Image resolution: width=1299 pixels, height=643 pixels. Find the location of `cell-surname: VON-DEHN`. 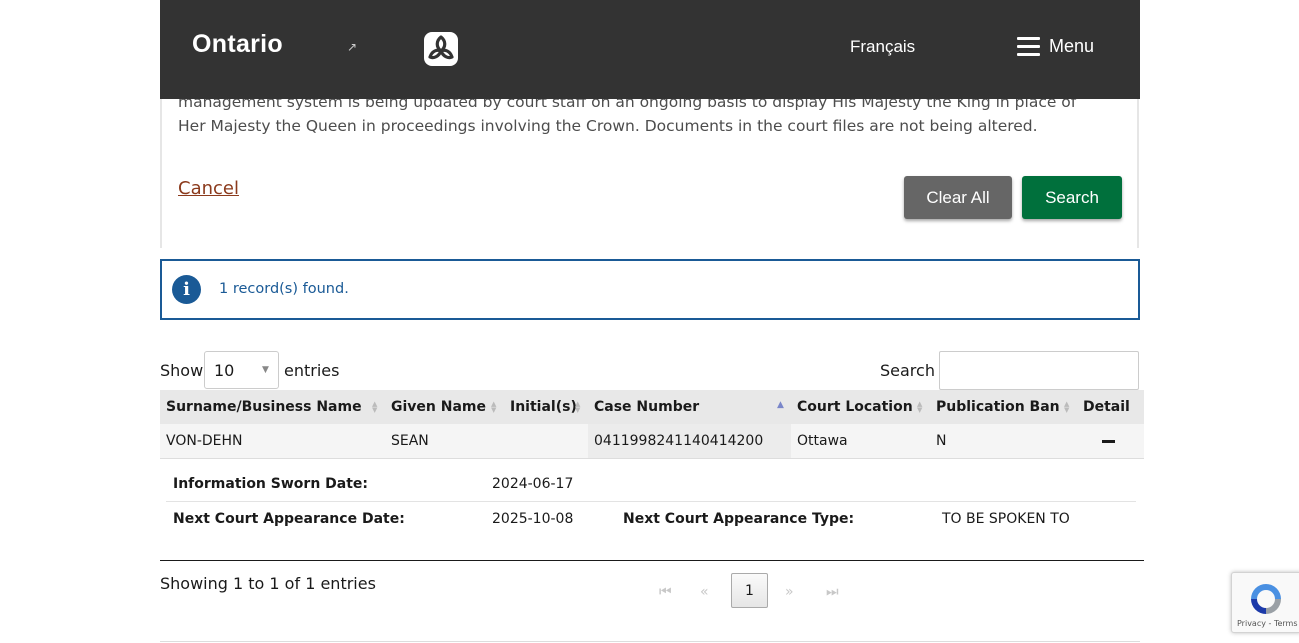

cell-surname: VON-DEHN is located at coordinates (204, 441).